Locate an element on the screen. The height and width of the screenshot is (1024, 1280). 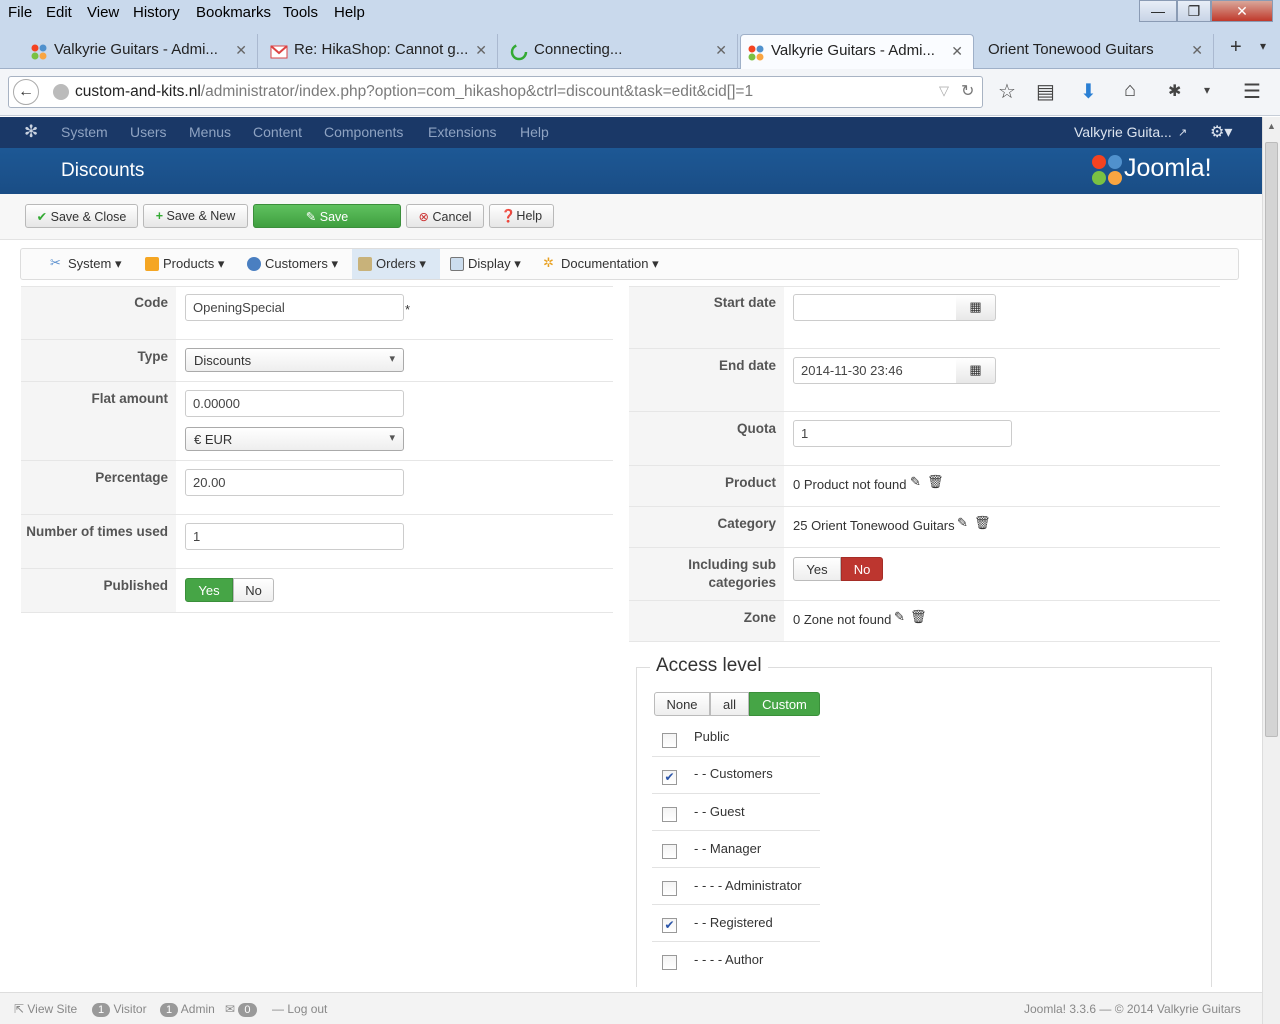
messages-count: ✉ 0 is located at coordinates (241, 1009).